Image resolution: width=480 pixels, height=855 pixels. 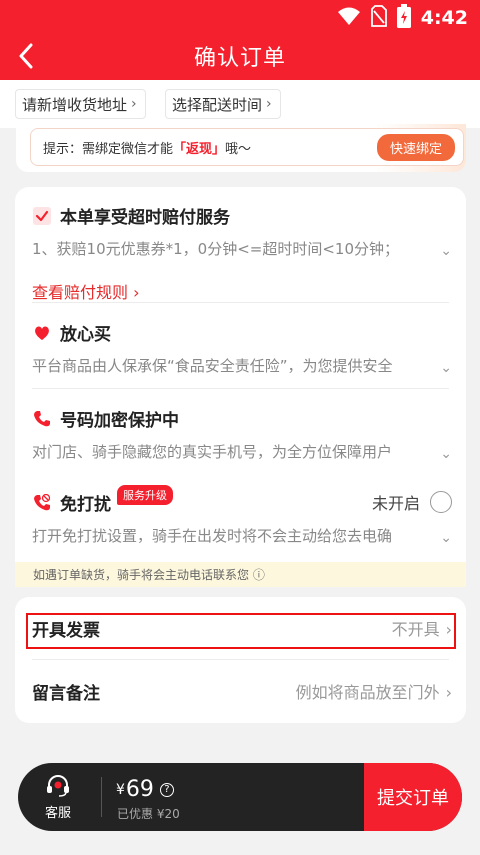 What do you see at coordinates (240, 574) in the screenshot?
I see `out-of-stock-note: 如遇订单缺货，骑手将会主动电话联系您 ⓘ` at bounding box center [240, 574].